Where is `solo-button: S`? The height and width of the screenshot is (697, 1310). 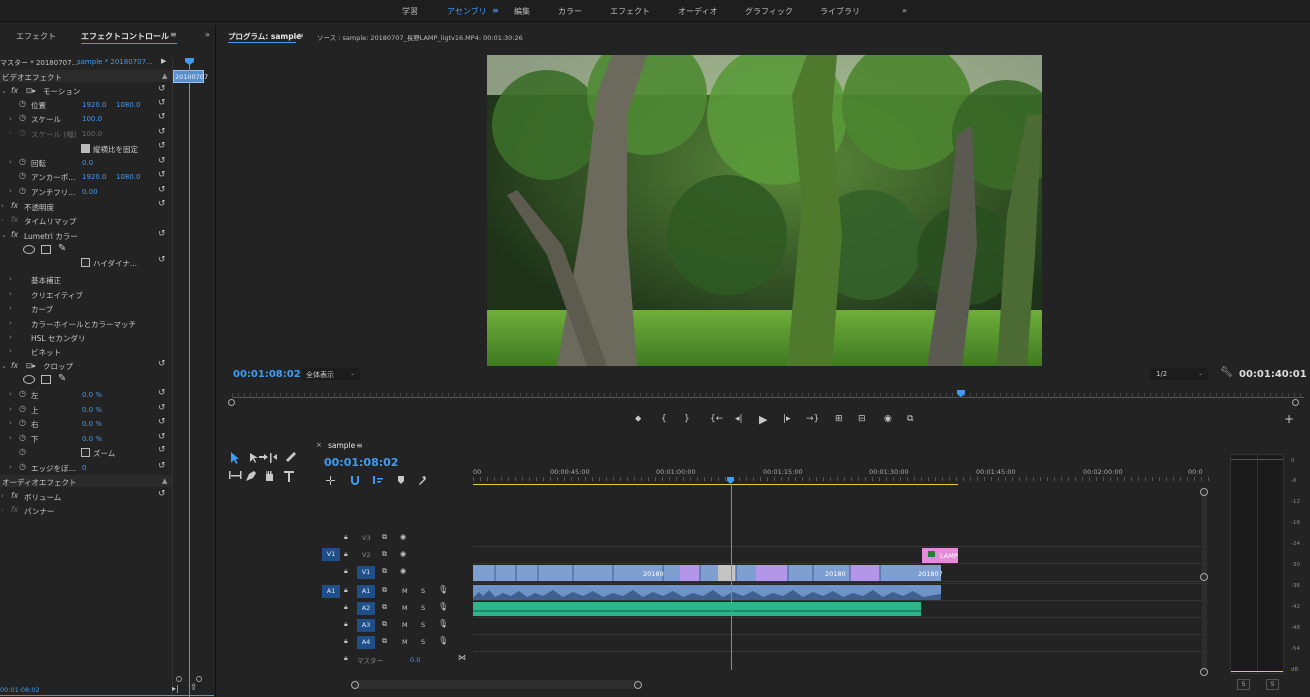
solo-button: S is located at coordinates (423, 591).